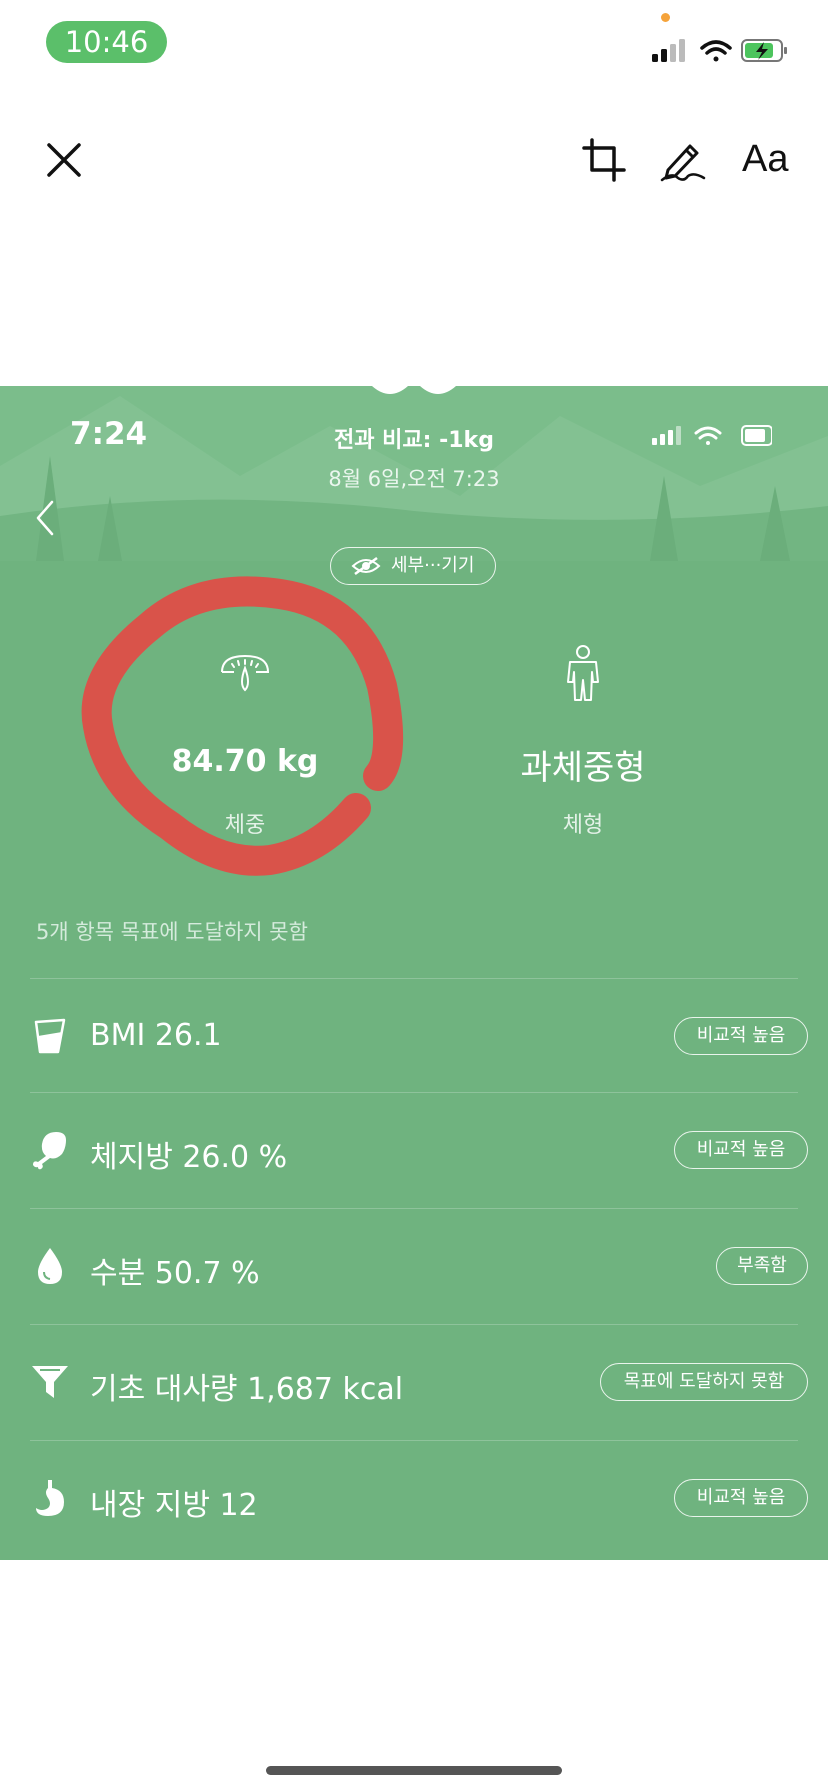  Describe the element at coordinates (704, 1382) in the screenshot. I see `status-badge: 목표에 도달하지 못함` at that location.